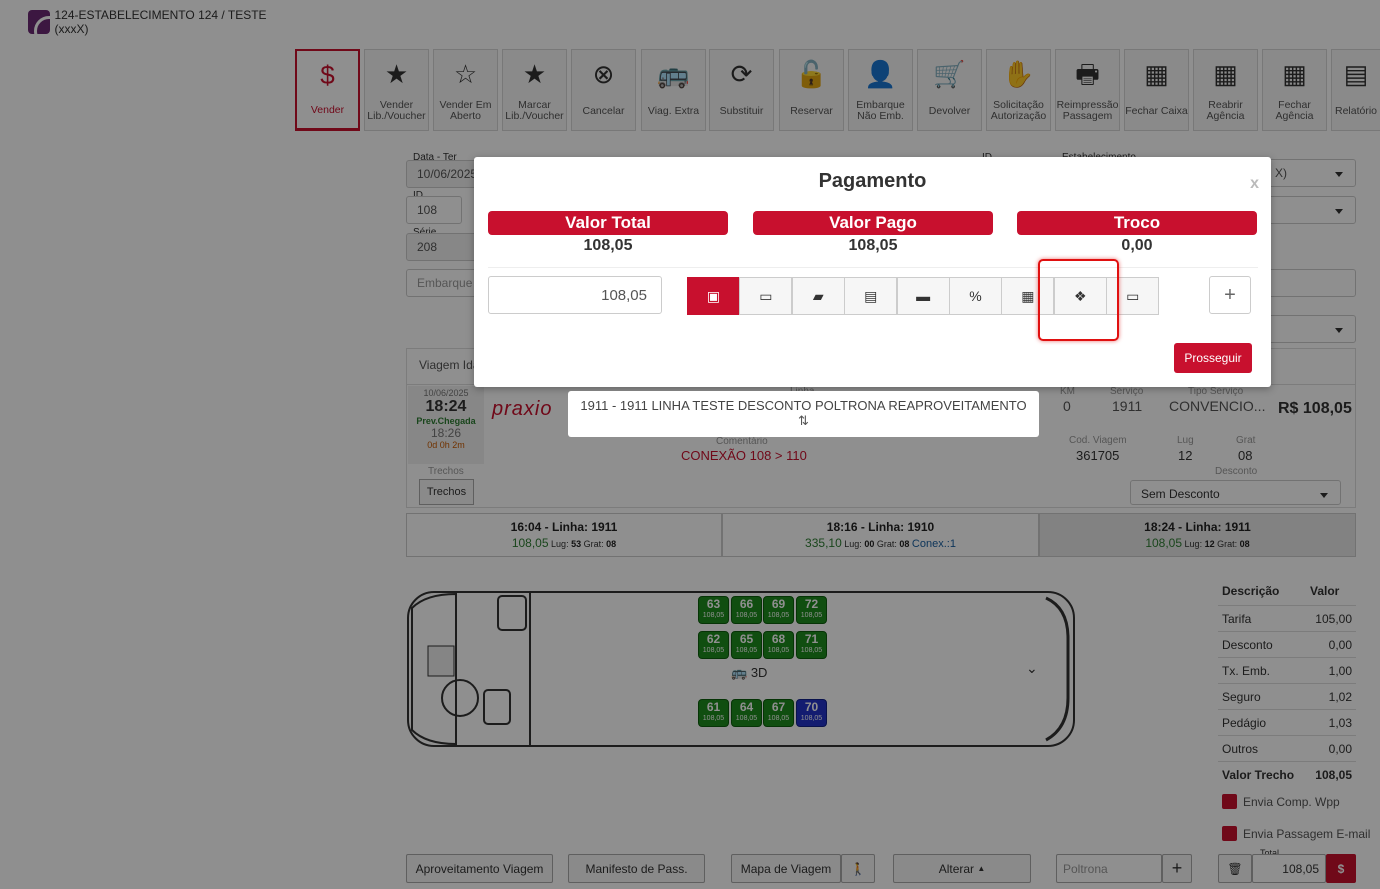 The image size is (1380, 889). What do you see at coordinates (923, 296) in the screenshot?
I see `voucher-icon: ▬` at bounding box center [923, 296].